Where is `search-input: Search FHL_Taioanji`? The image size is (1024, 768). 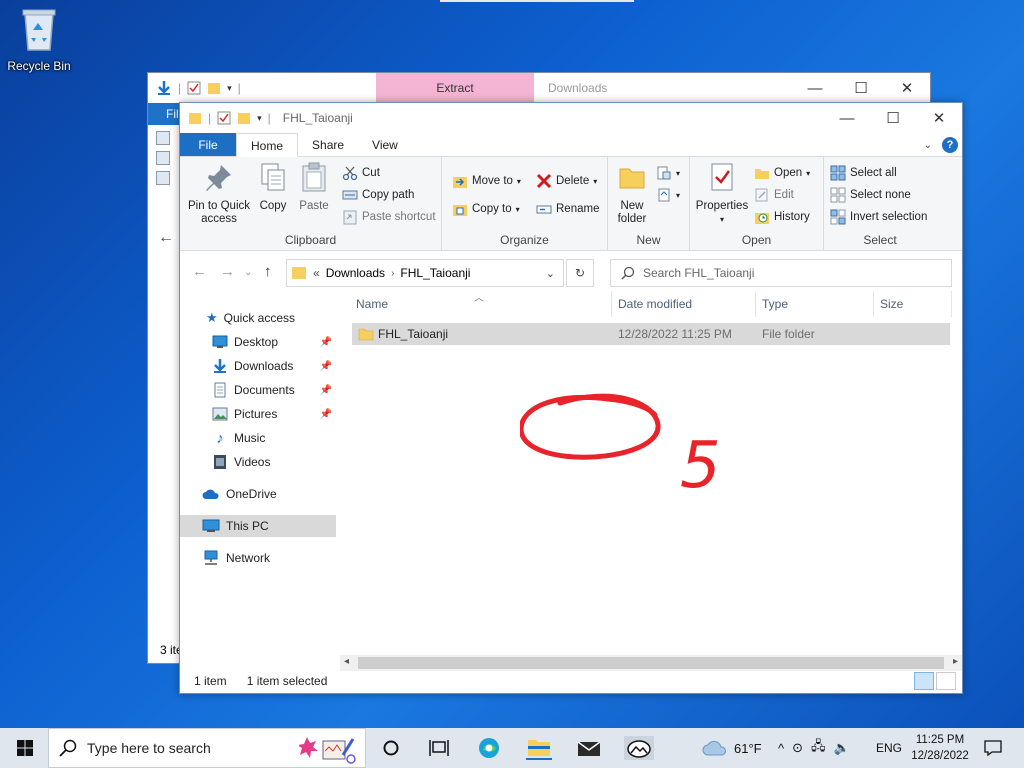 search-input: Search FHL_Taioanji is located at coordinates (781, 273).